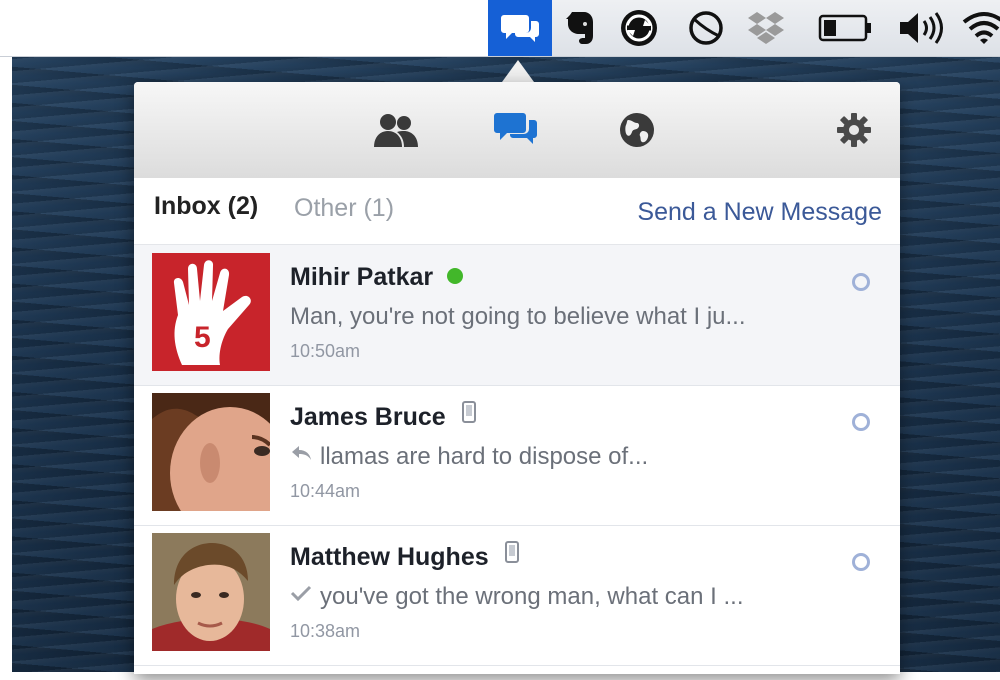 The width and height of the screenshot is (1000, 680). I want to click on sender-name: Matthew Hughes, so click(389, 557).